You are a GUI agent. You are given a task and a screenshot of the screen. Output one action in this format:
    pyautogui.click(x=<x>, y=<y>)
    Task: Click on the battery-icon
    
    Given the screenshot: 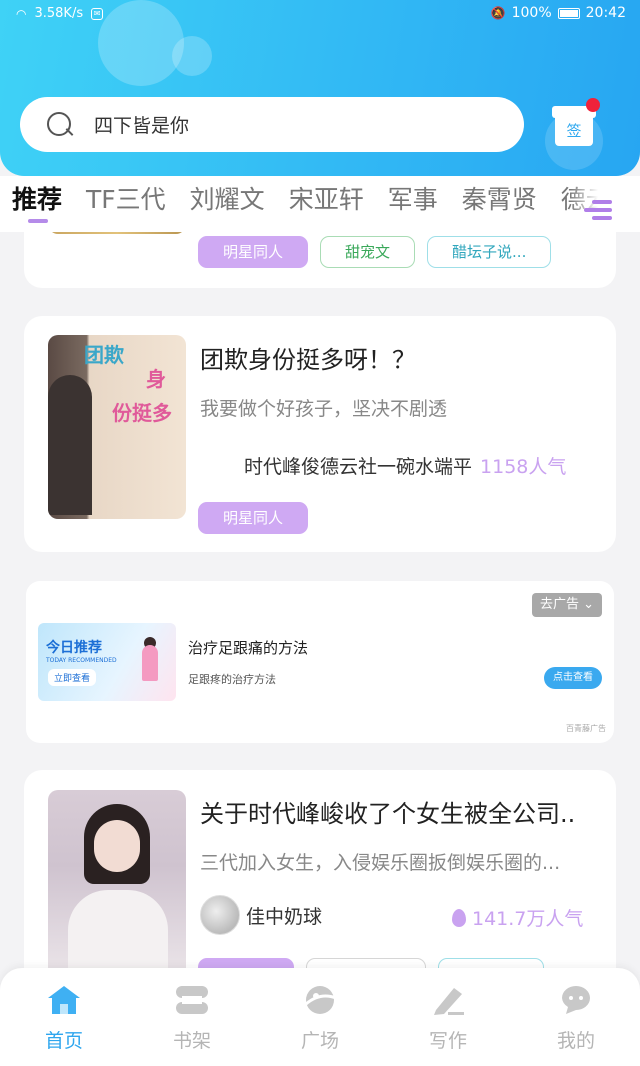 What is the action you would take?
    pyautogui.click(x=568, y=13)
    